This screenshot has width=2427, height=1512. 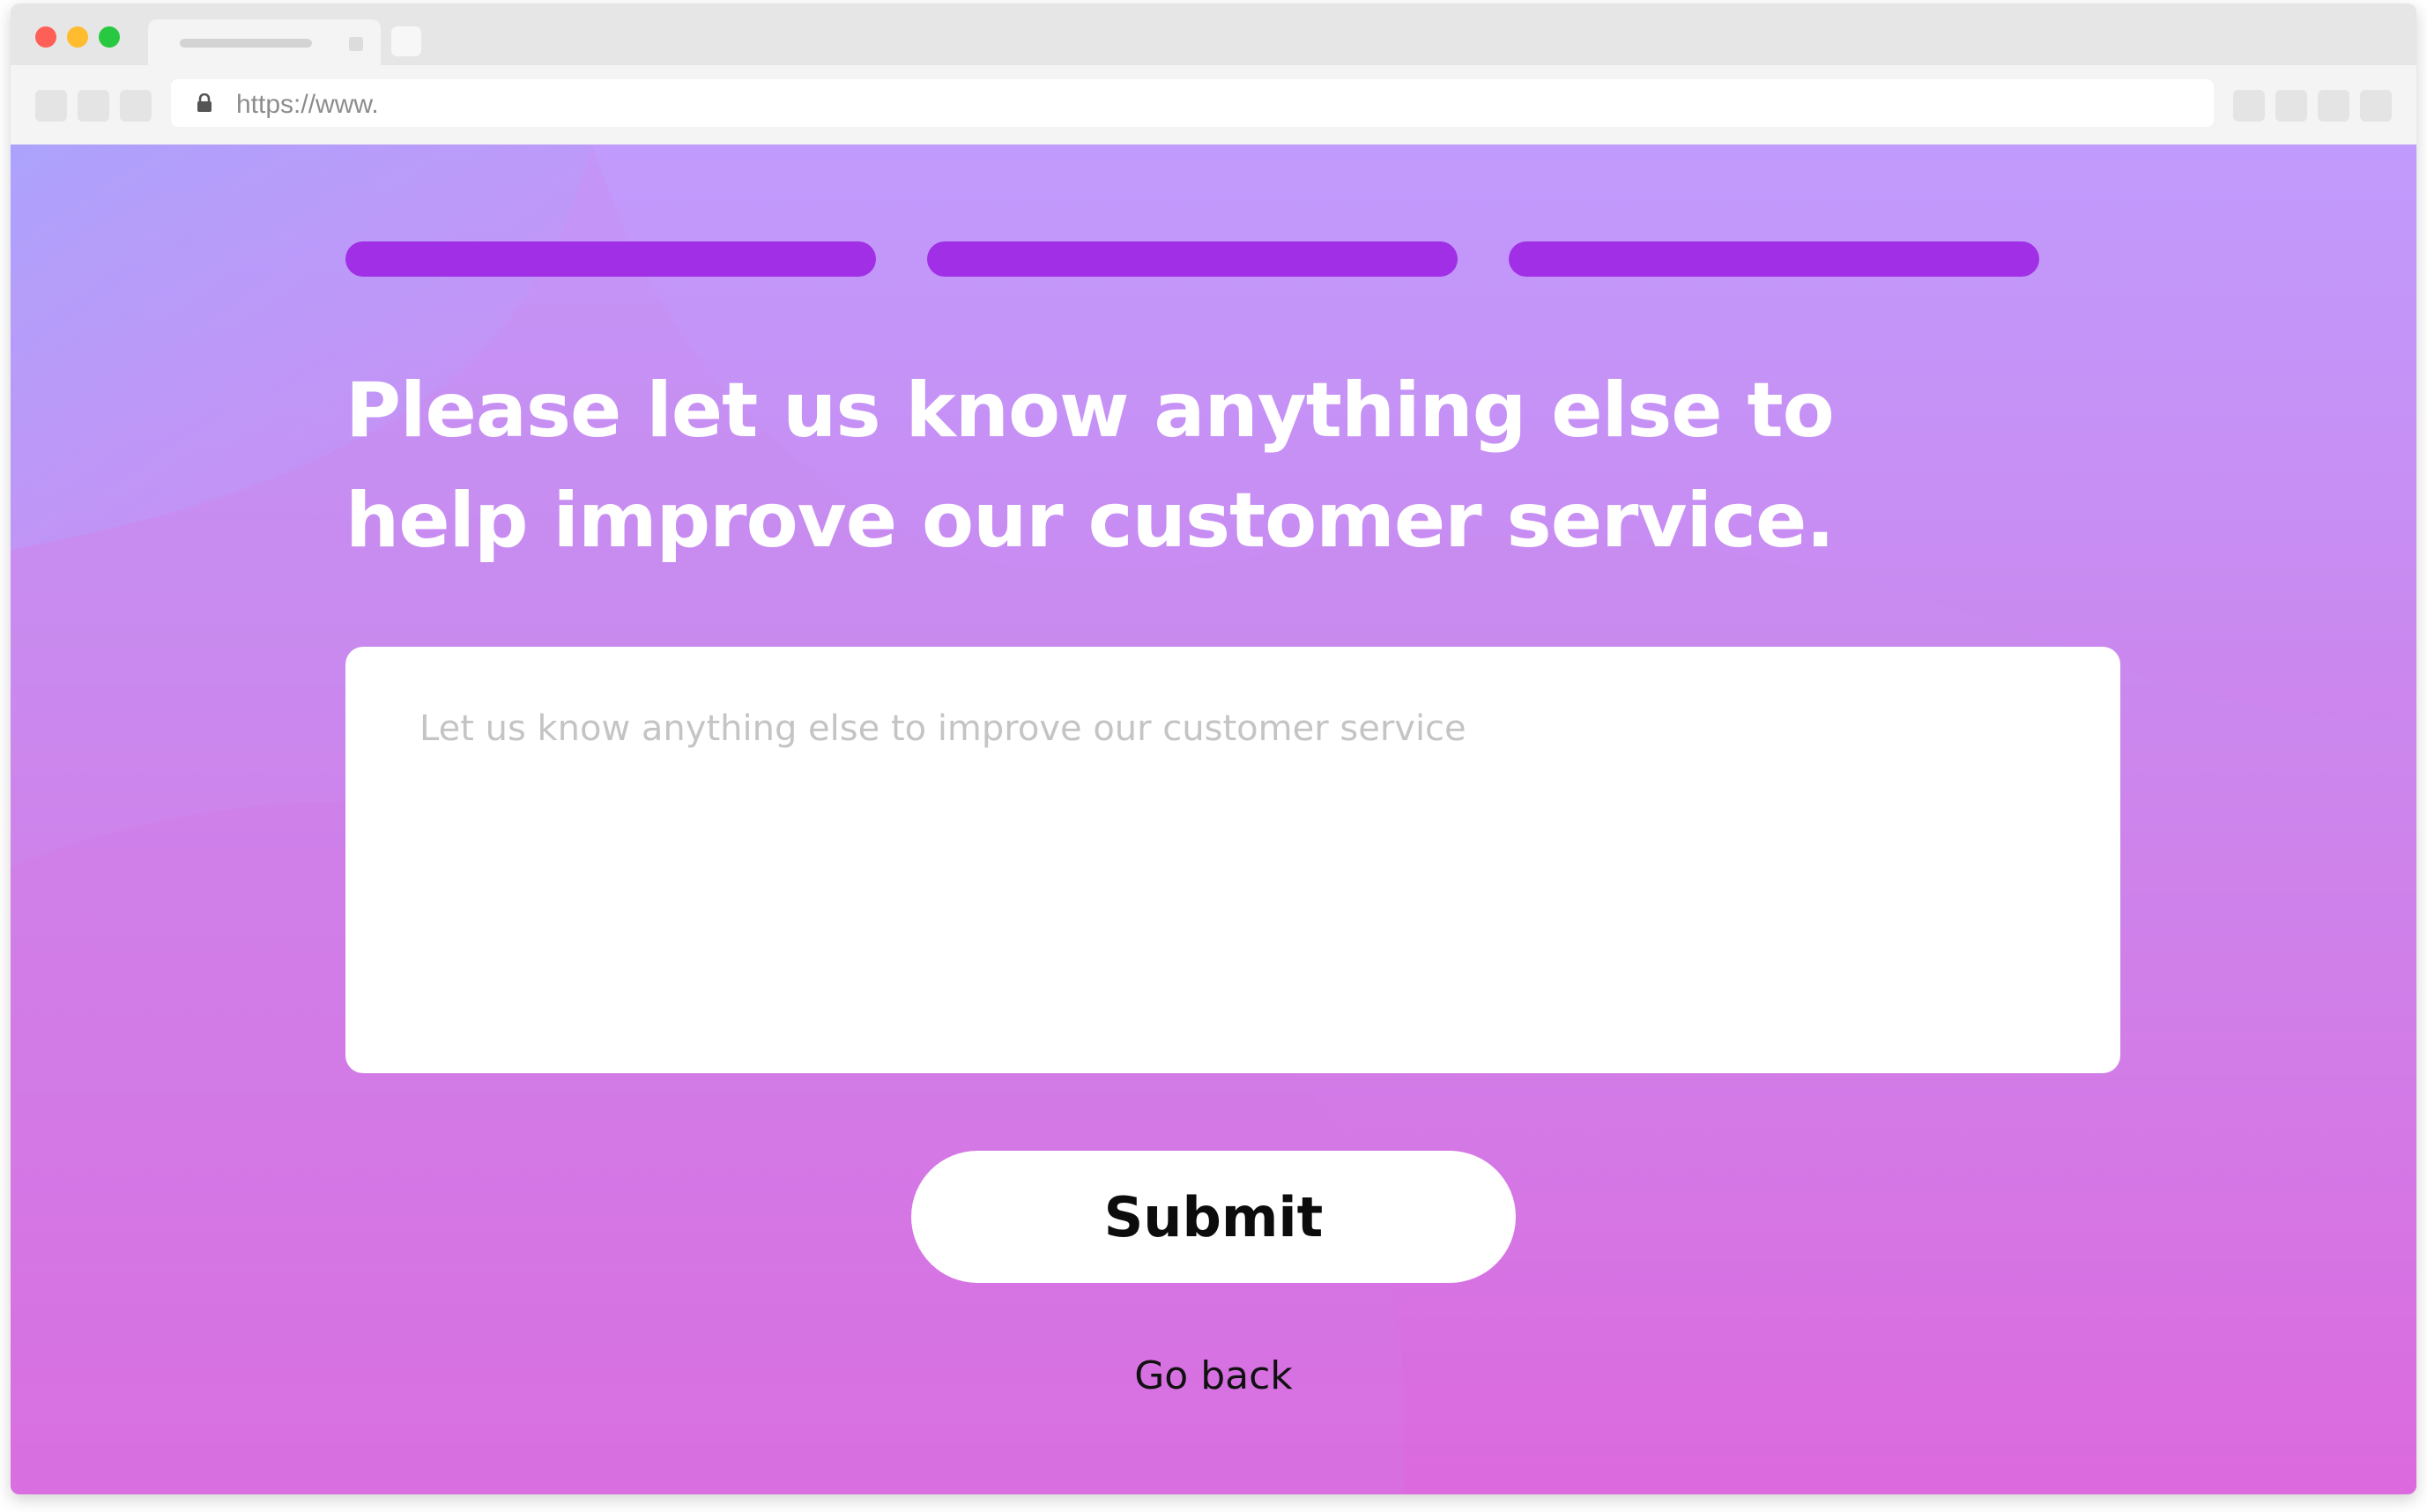 I want to click on reload-button, so click(x=136, y=106).